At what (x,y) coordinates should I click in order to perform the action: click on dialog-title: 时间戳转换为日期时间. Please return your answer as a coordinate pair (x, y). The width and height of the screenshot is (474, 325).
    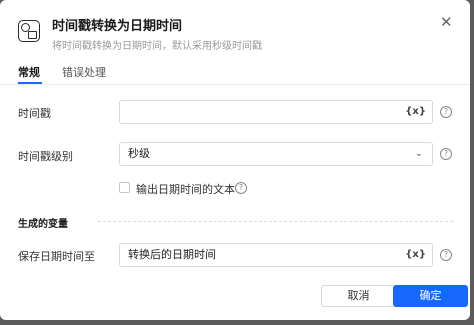
    Looking at the image, I should click on (117, 26).